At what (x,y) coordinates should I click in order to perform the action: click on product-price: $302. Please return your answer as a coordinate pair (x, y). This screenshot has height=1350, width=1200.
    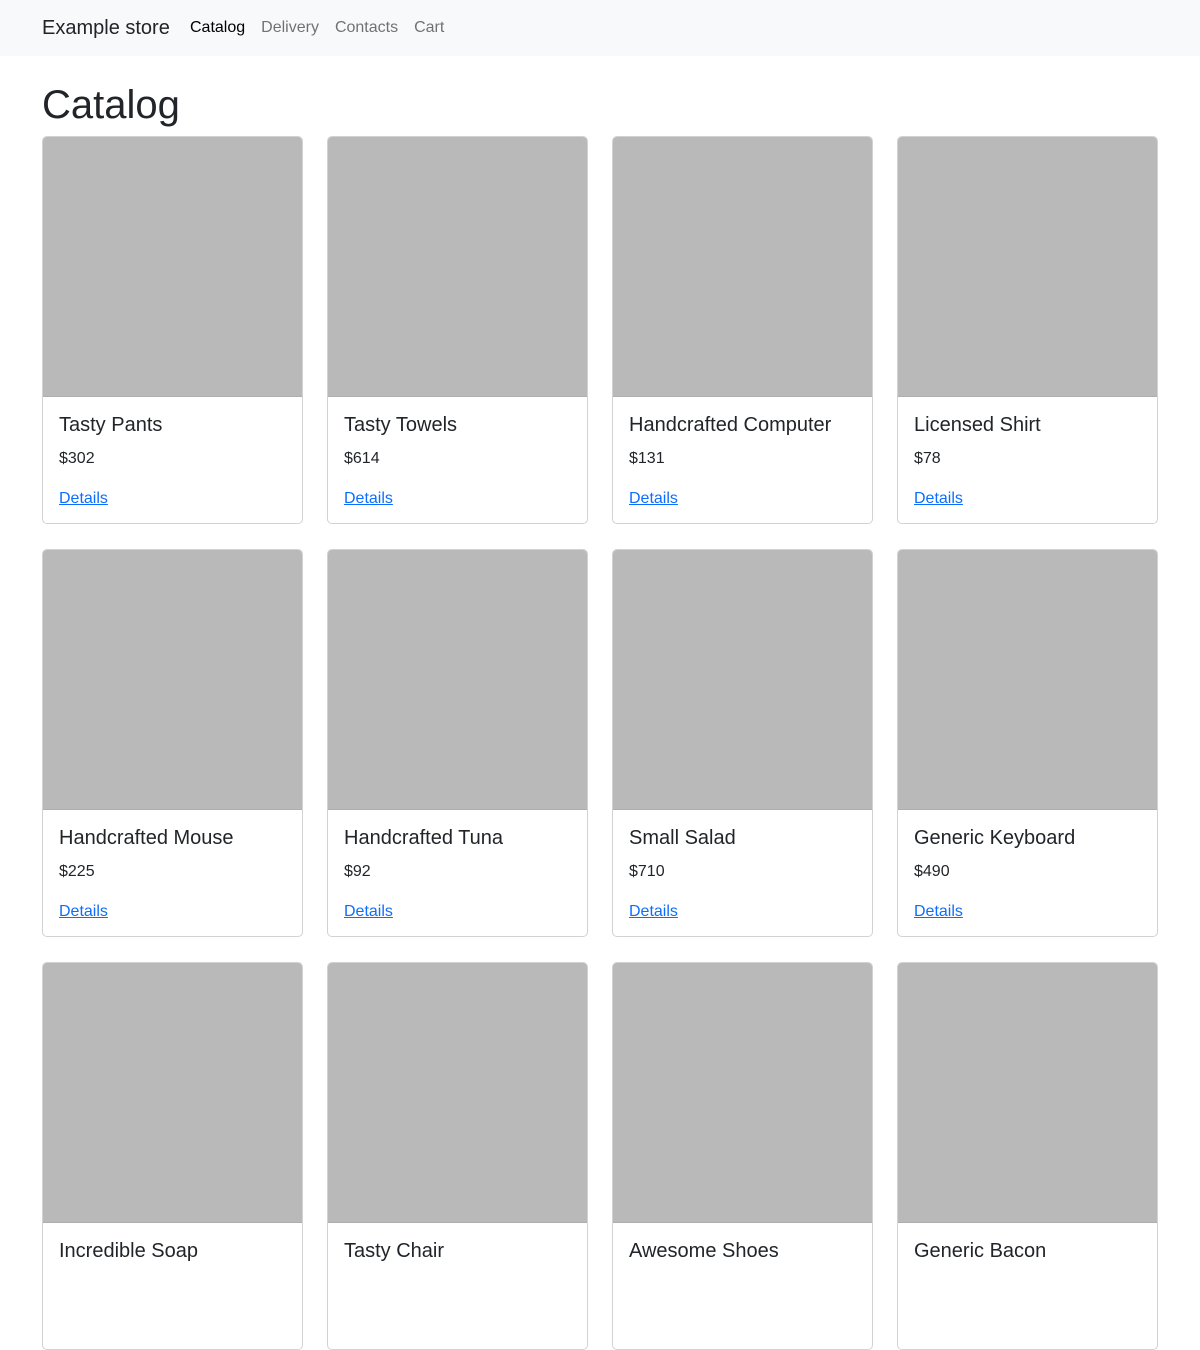
    Looking at the image, I should click on (77, 458).